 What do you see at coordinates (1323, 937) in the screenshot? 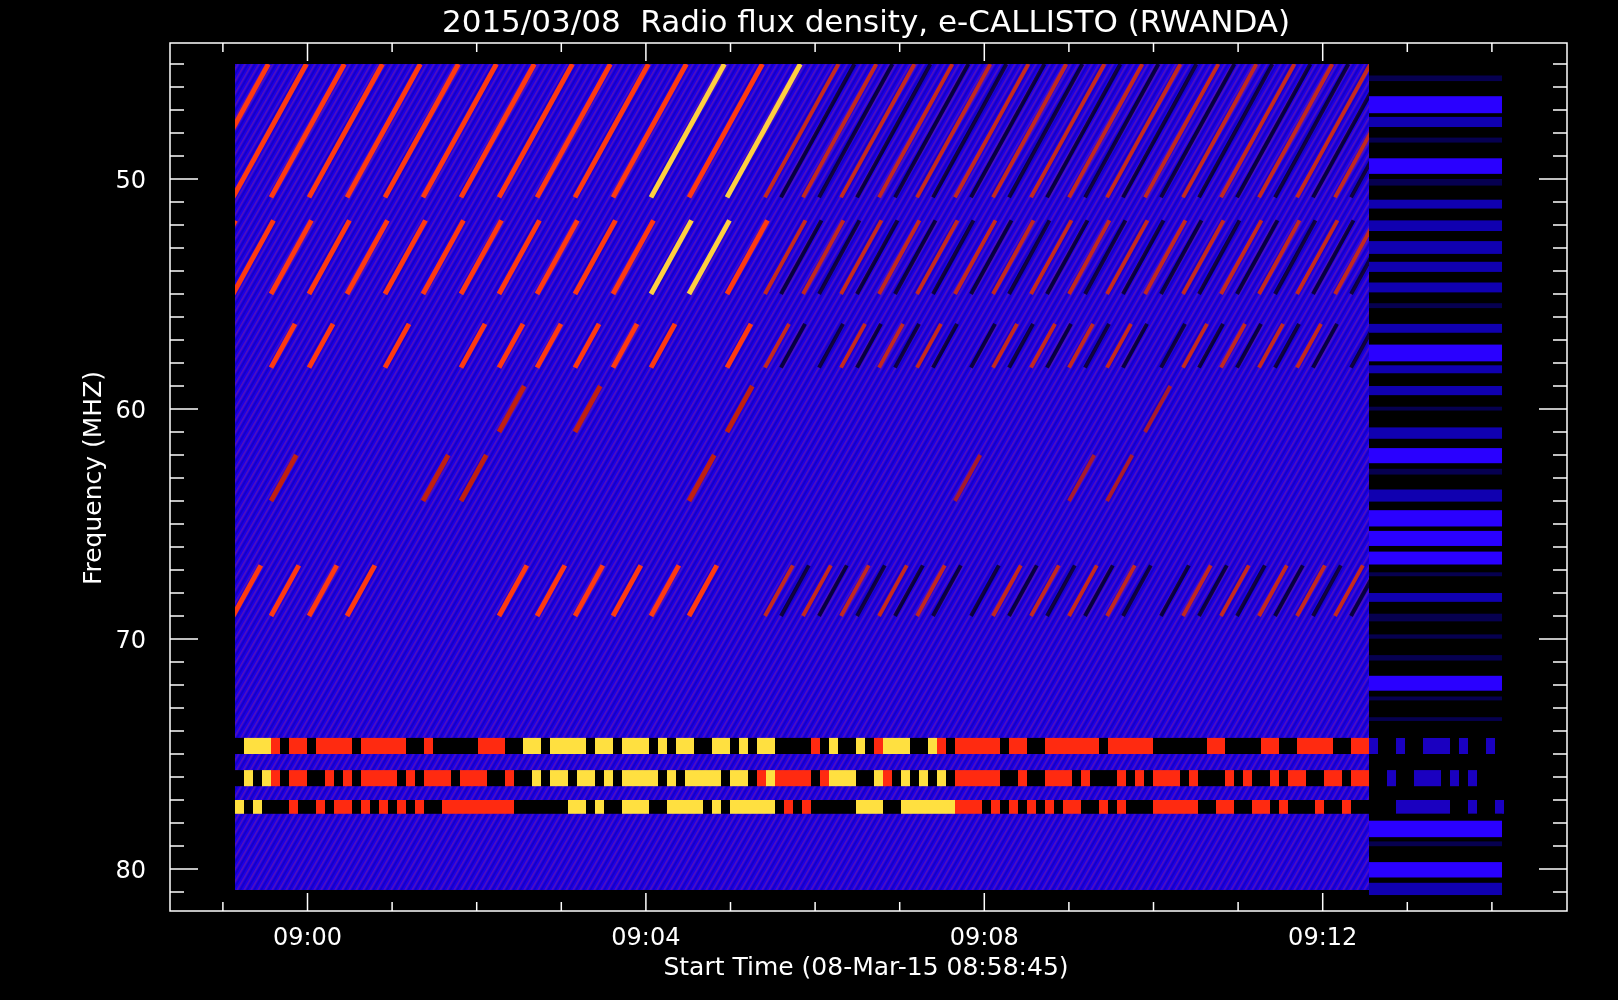
I see `tick-label: 09:12` at bounding box center [1323, 937].